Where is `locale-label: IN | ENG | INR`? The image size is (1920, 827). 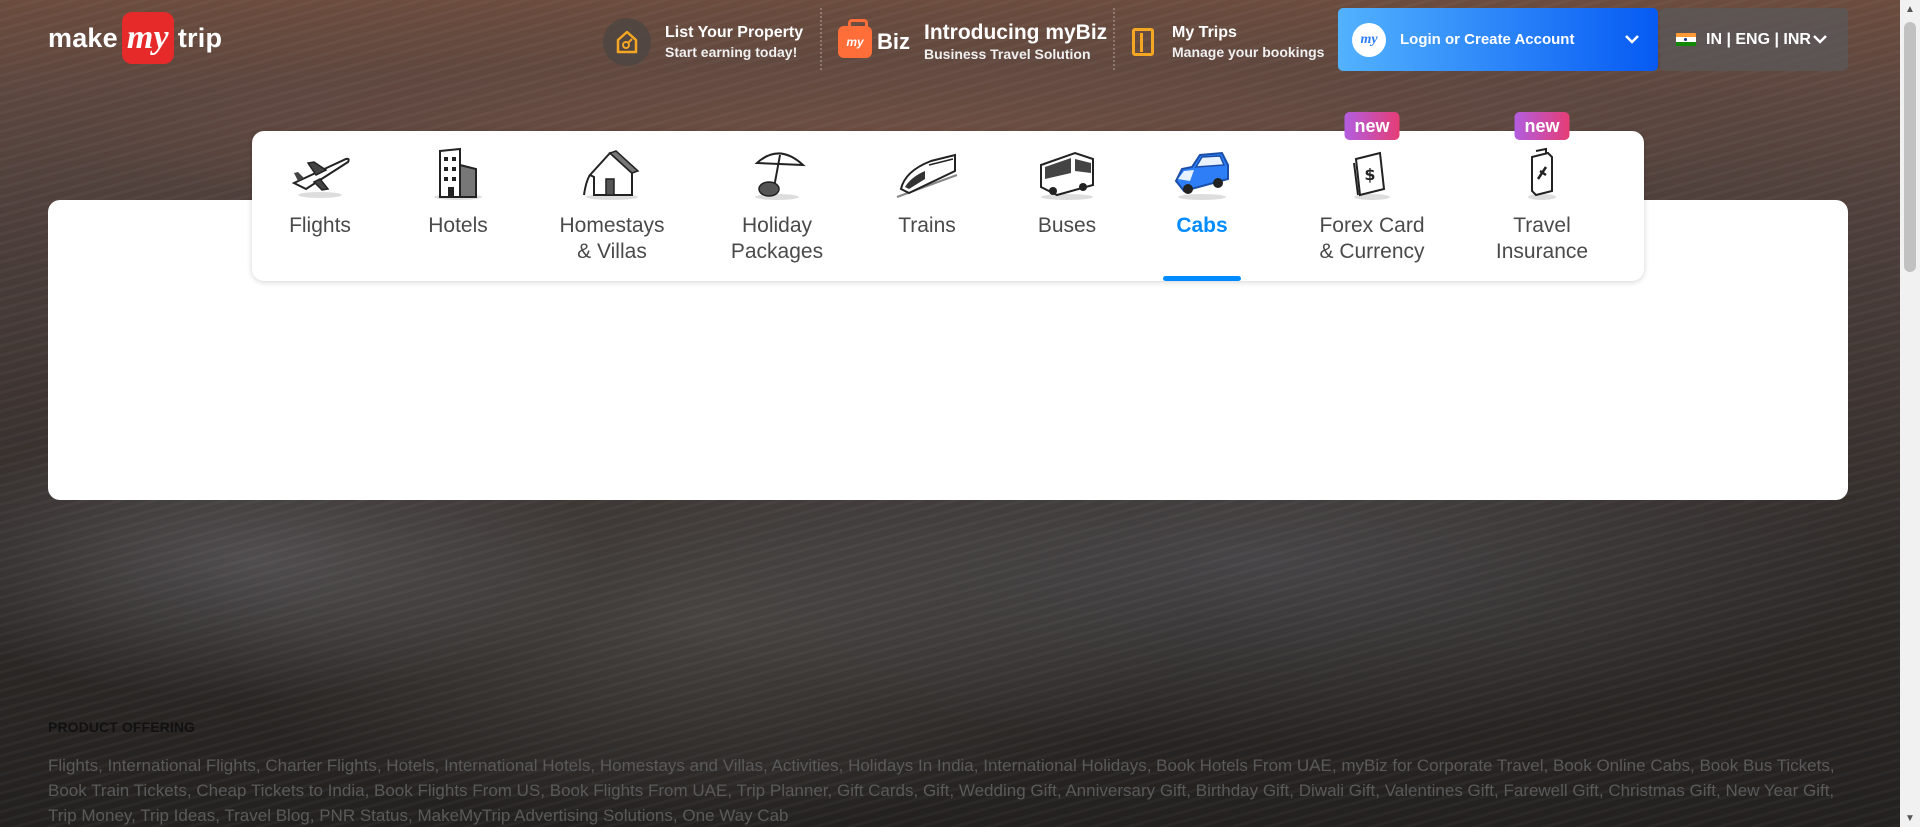 locale-label: IN | ENG | INR is located at coordinates (1758, 39).